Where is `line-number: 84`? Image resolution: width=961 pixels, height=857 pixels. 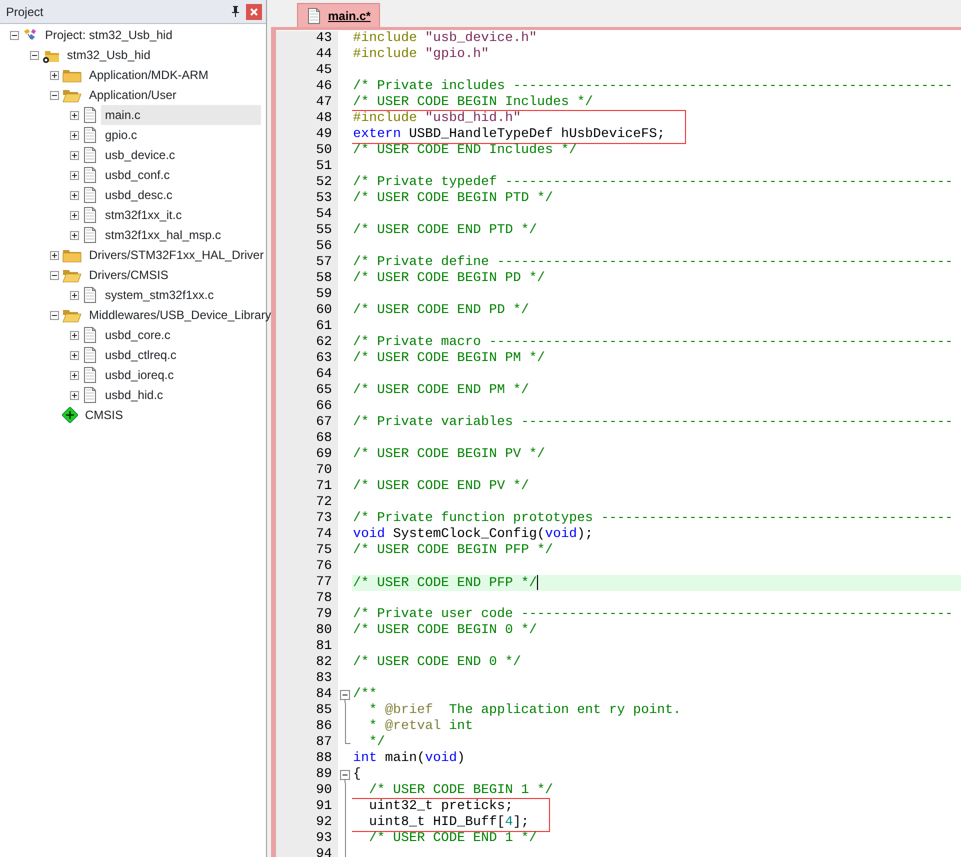 line-number: 84 is located at coordinates (307, 695).